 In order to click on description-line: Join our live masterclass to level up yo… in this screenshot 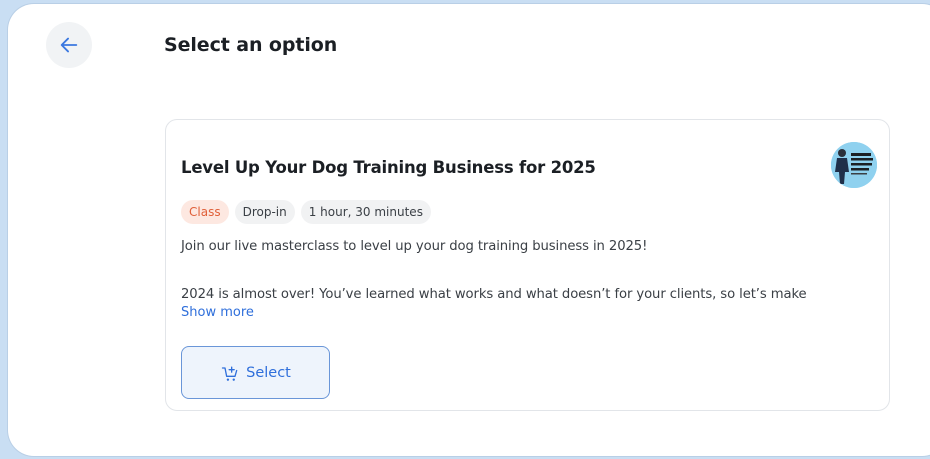, I will do `click(414, 246)`.